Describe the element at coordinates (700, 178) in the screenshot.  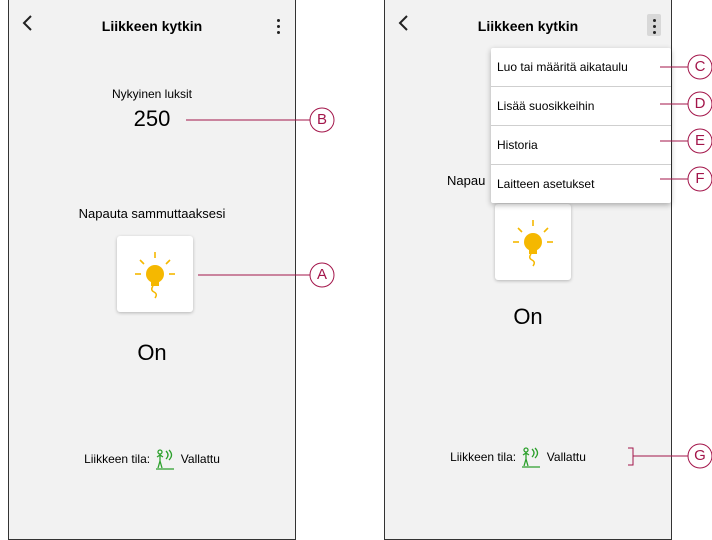
I see `callout-f-label: F` at that location.